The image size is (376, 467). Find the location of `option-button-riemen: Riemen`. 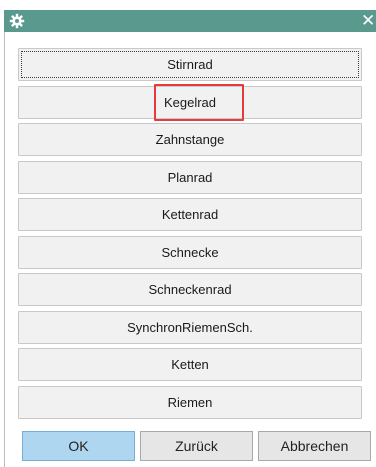

option-button-riemen: Riemen is located at coordinates (190, 402).